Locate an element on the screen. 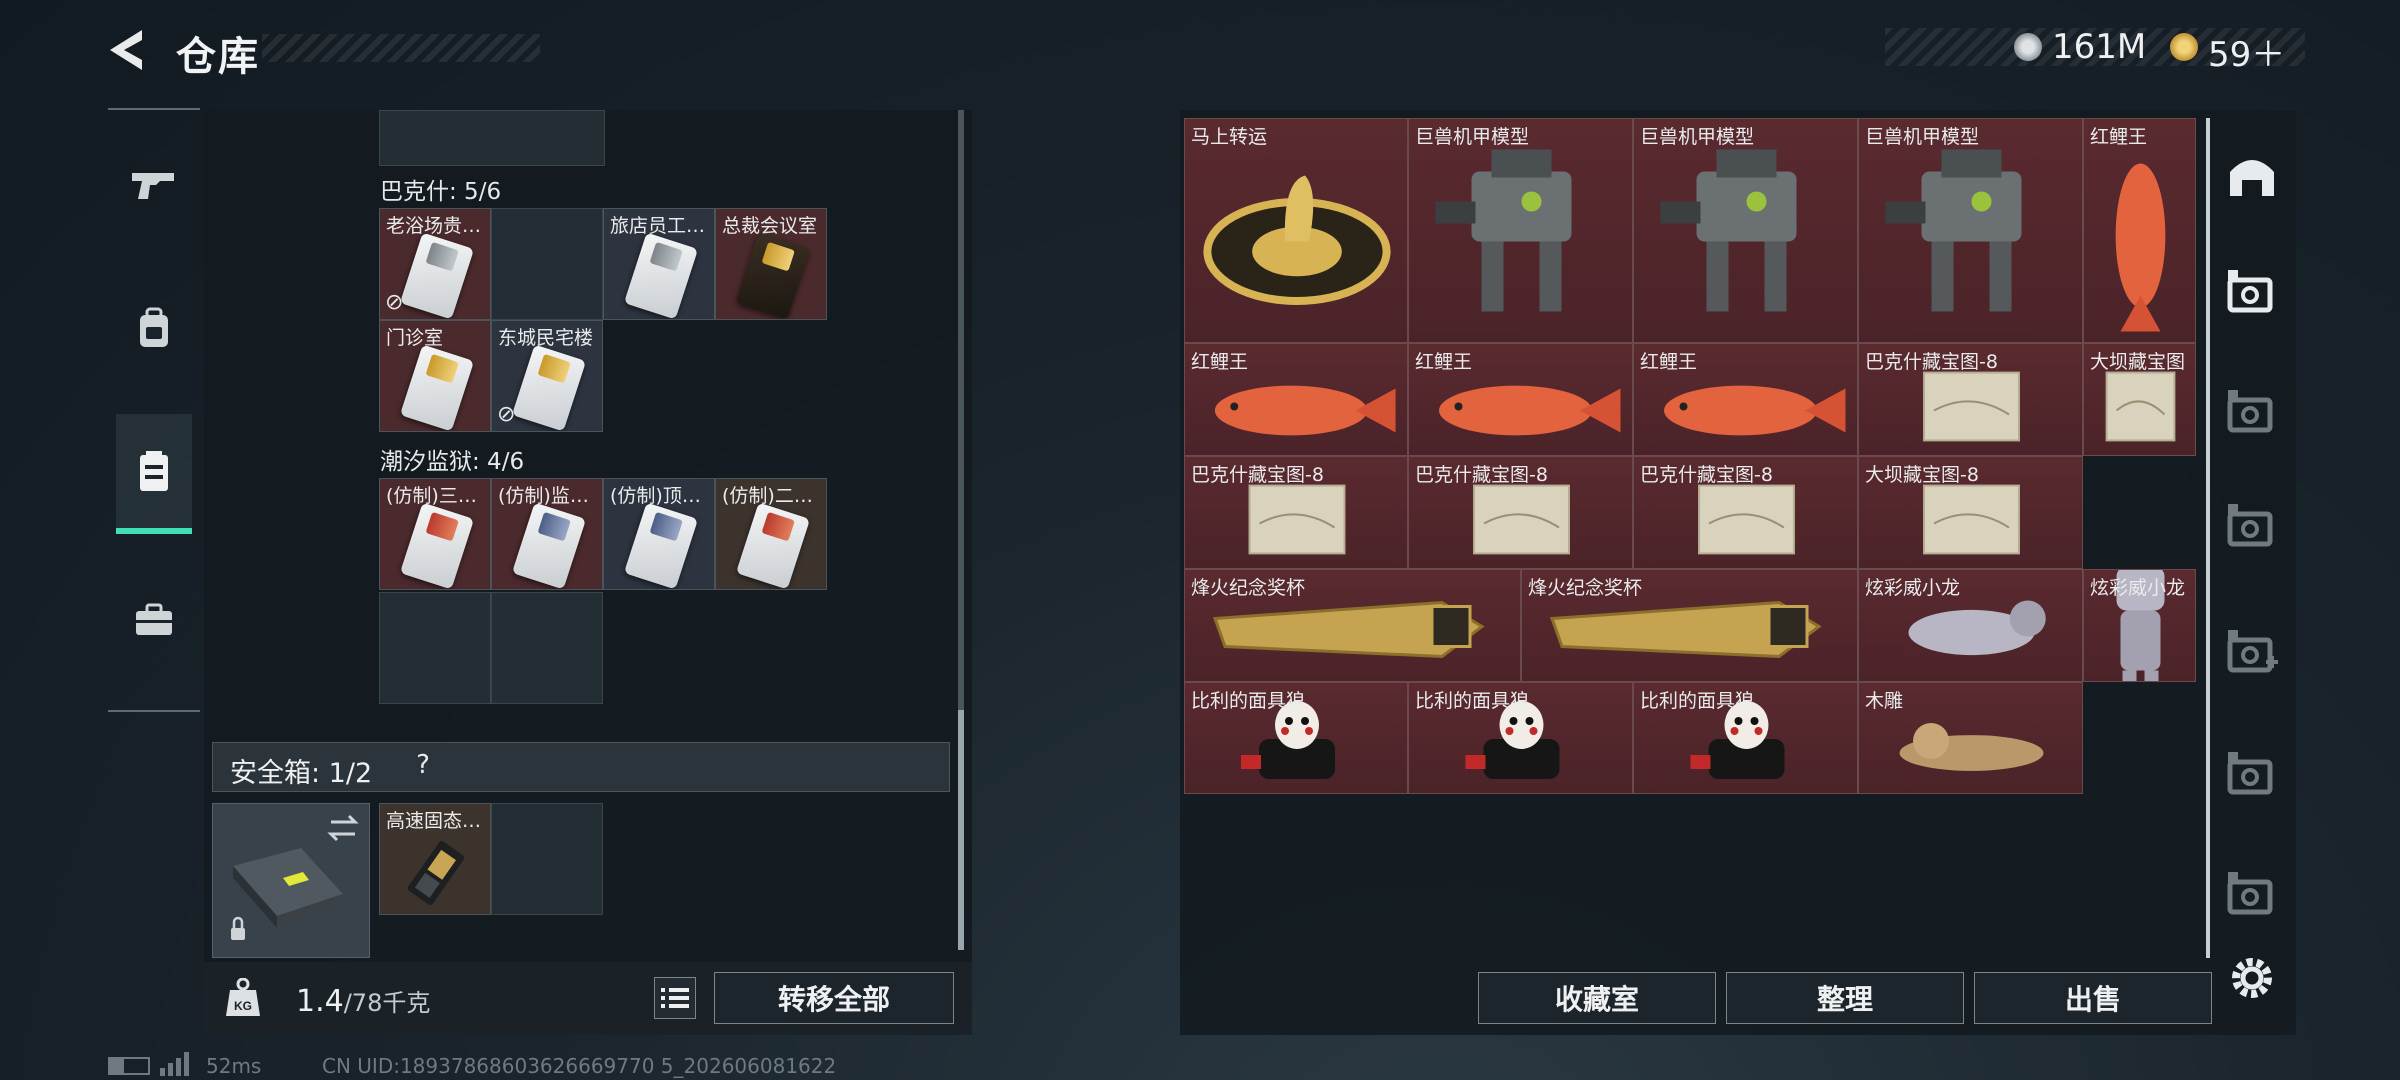 This screenshot has height=1080, width=2400. svg-text: KG is located at coordinates (243, 1006).